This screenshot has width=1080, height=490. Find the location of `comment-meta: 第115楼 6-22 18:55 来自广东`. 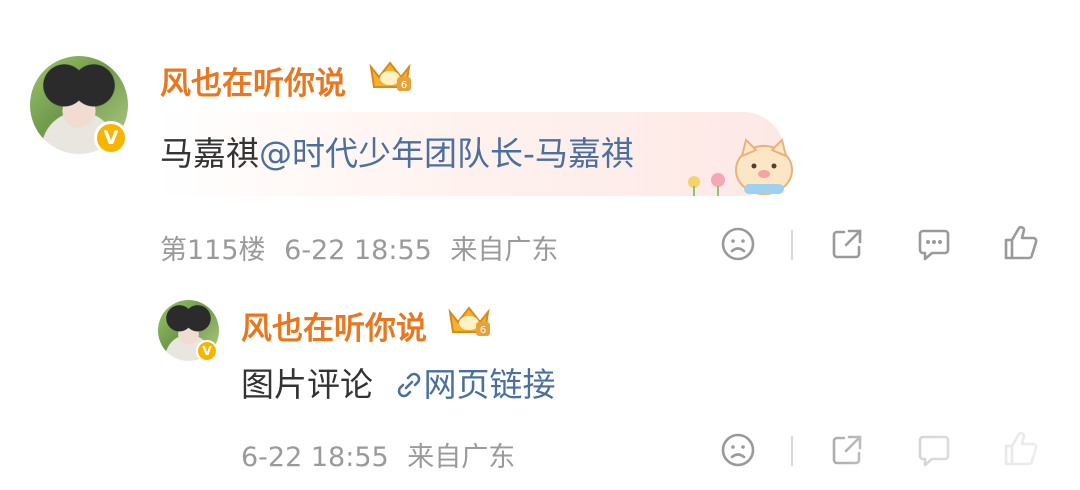

comment-meta: 第115楼 6-22 18:55 来自广东 is located at coordinates (359, 247).